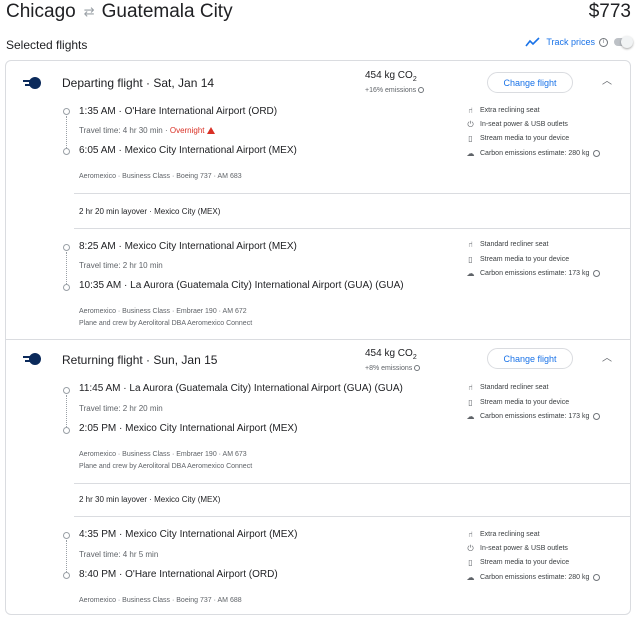 Image resolution: width=640 pixels, height=628 pixels. I want to click on track-prices: Track prices i, so click(579, 42).